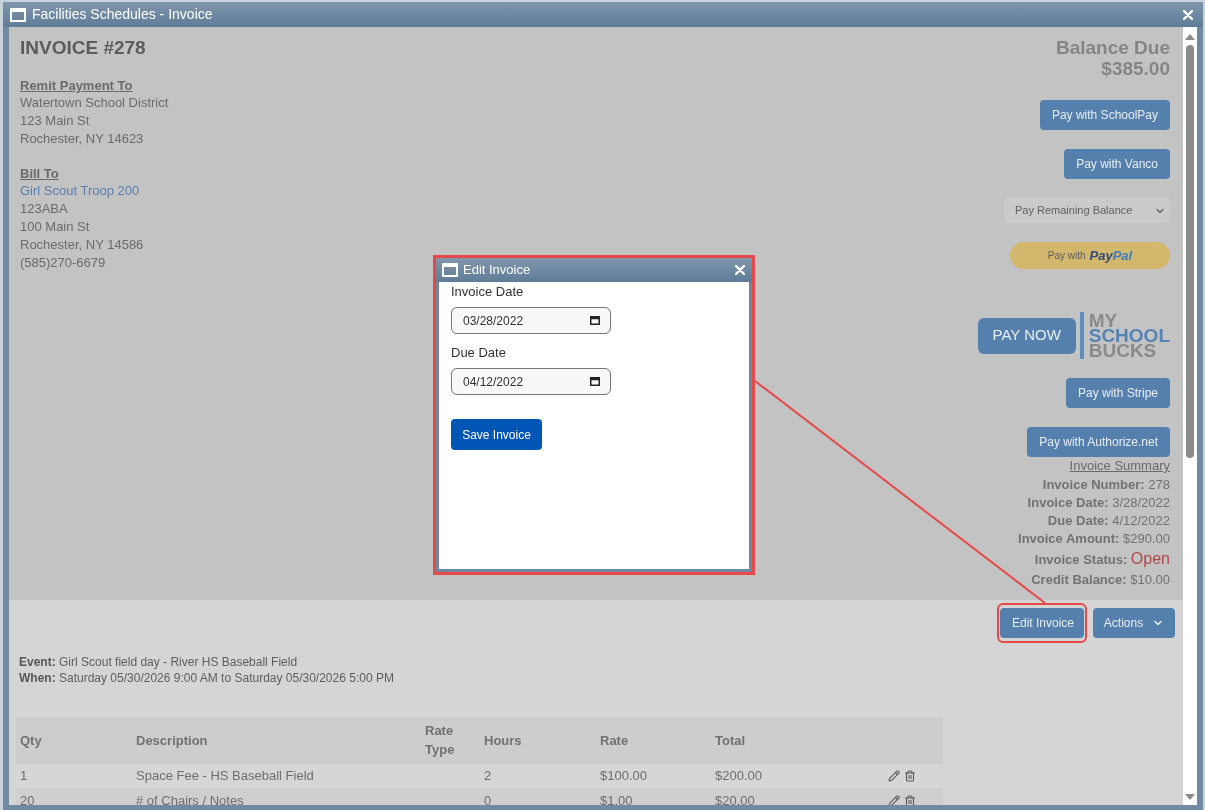  I want to click on edit-button: Edit Invoice, so click(1042, 623).